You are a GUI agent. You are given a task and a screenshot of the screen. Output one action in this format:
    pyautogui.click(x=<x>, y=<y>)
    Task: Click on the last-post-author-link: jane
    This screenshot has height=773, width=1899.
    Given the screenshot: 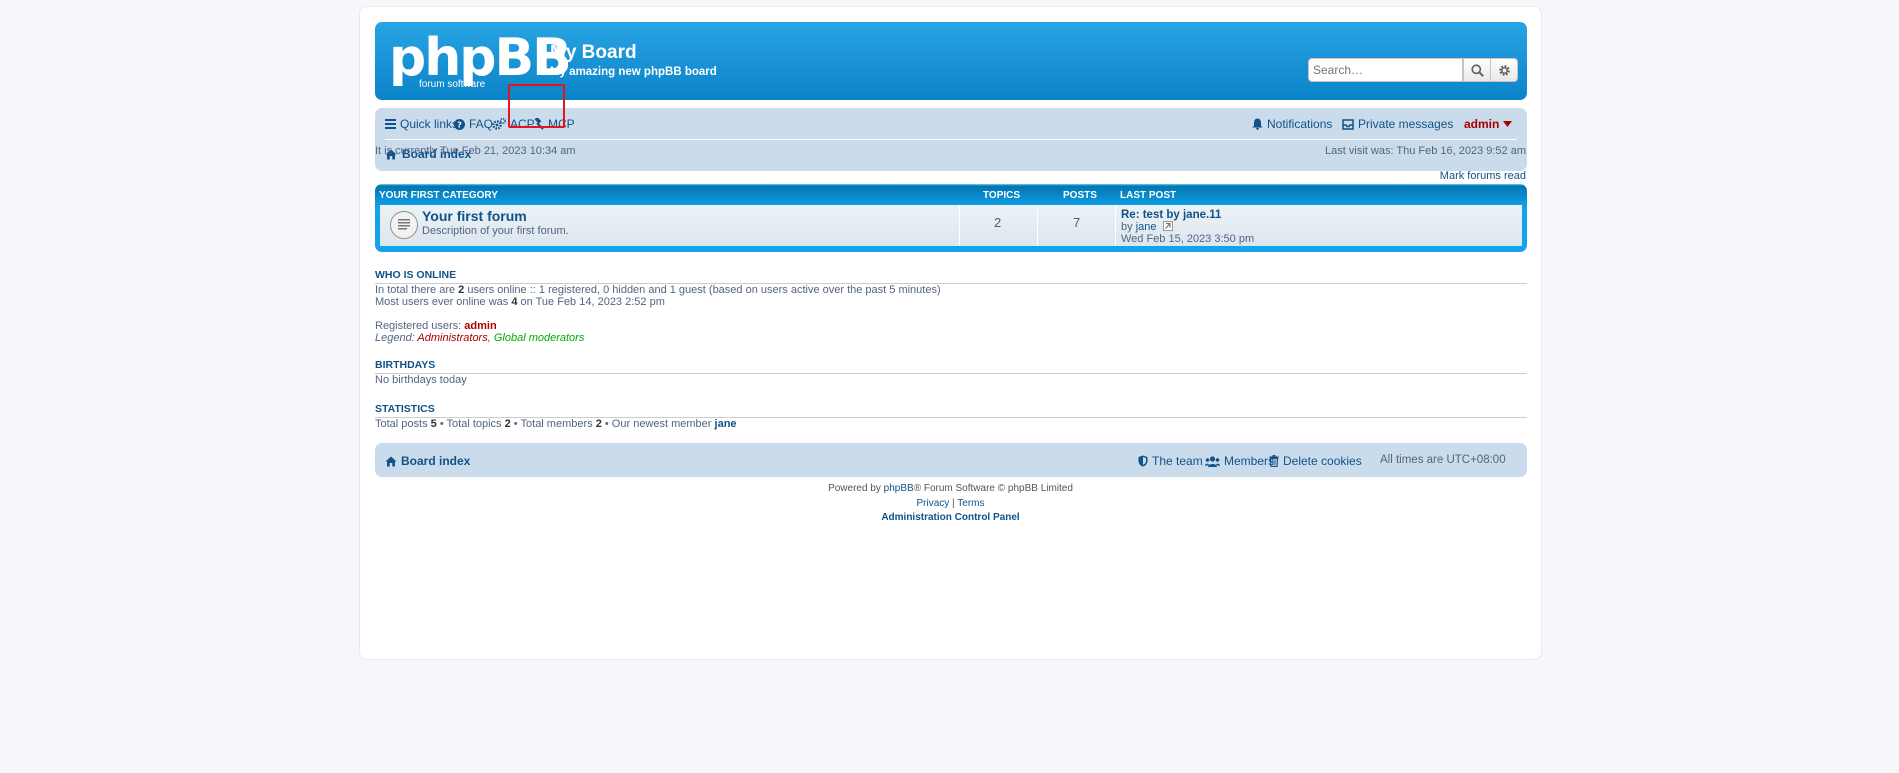 What is the action you would take?
    pyautogui.click(x=1146, y=227)
    